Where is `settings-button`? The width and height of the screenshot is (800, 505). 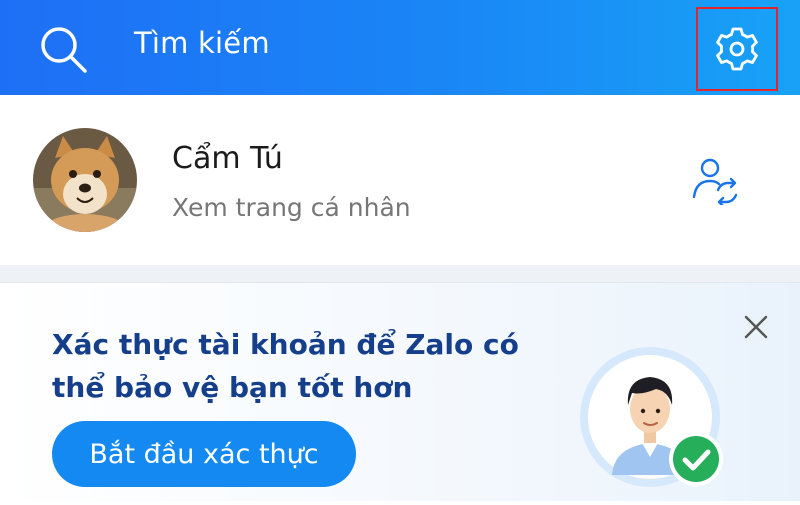 settings-button is located at coordinates (737, 49).